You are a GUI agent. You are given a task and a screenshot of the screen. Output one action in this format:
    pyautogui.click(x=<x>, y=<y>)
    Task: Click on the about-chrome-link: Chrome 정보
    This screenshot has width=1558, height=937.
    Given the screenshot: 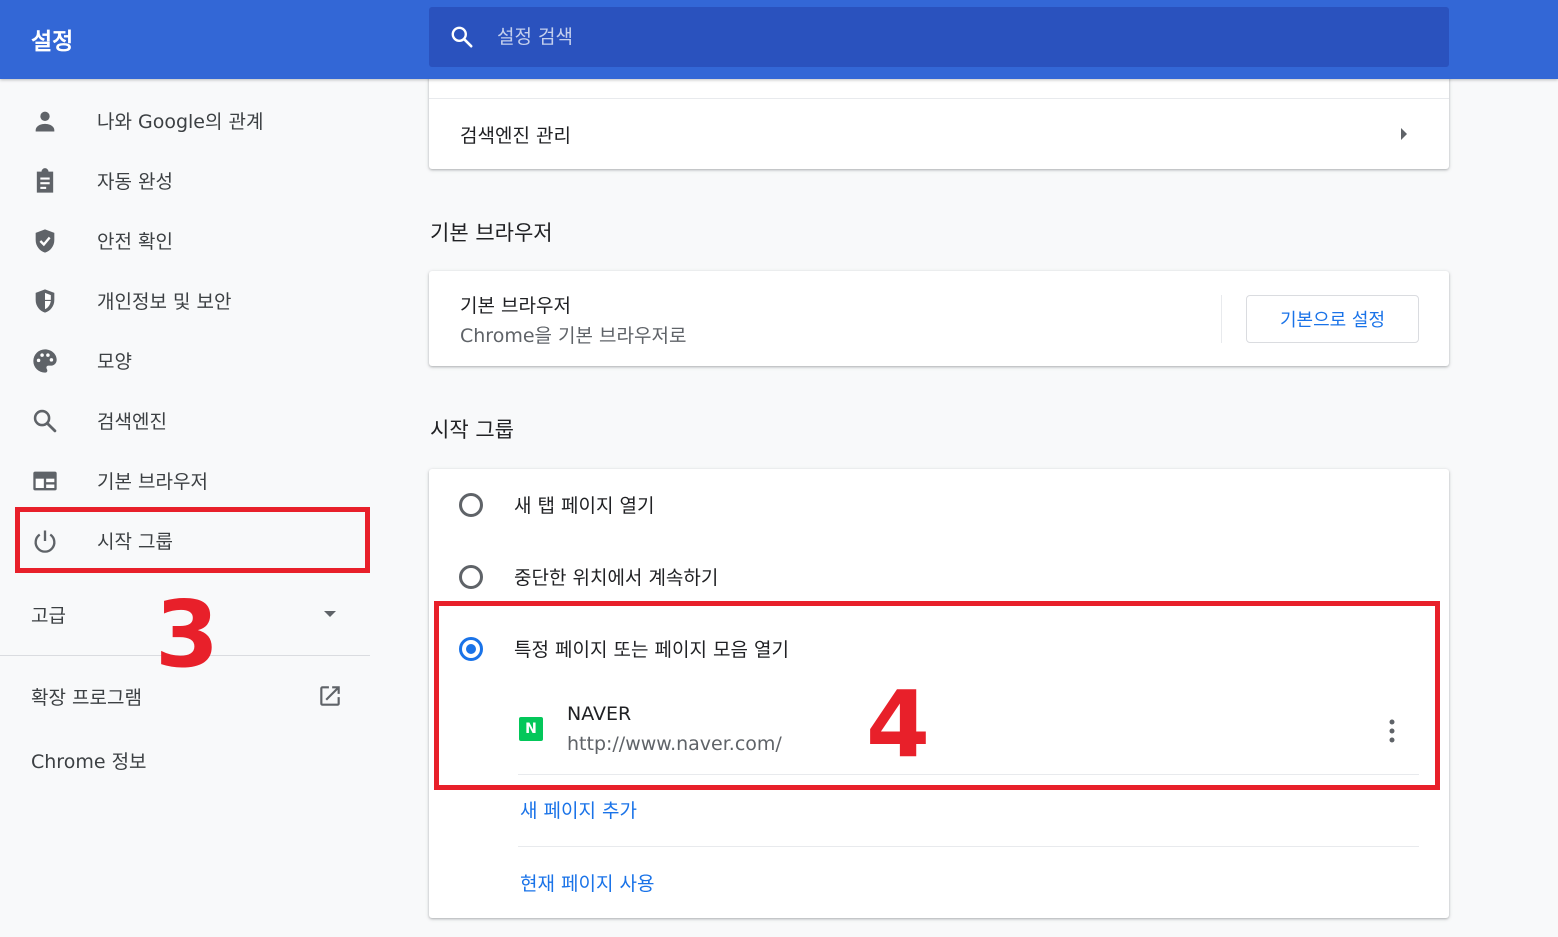 What is the action you would take?
    pyautogui.click(x=89, y=760)
    